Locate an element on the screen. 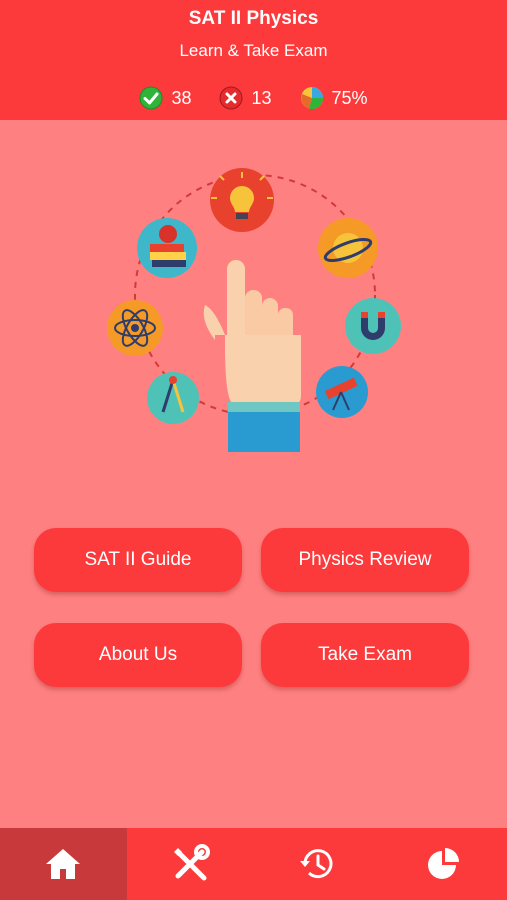 The width and height of the screenshot is (507, 900). tab-home is located at coordinates (63, 864).